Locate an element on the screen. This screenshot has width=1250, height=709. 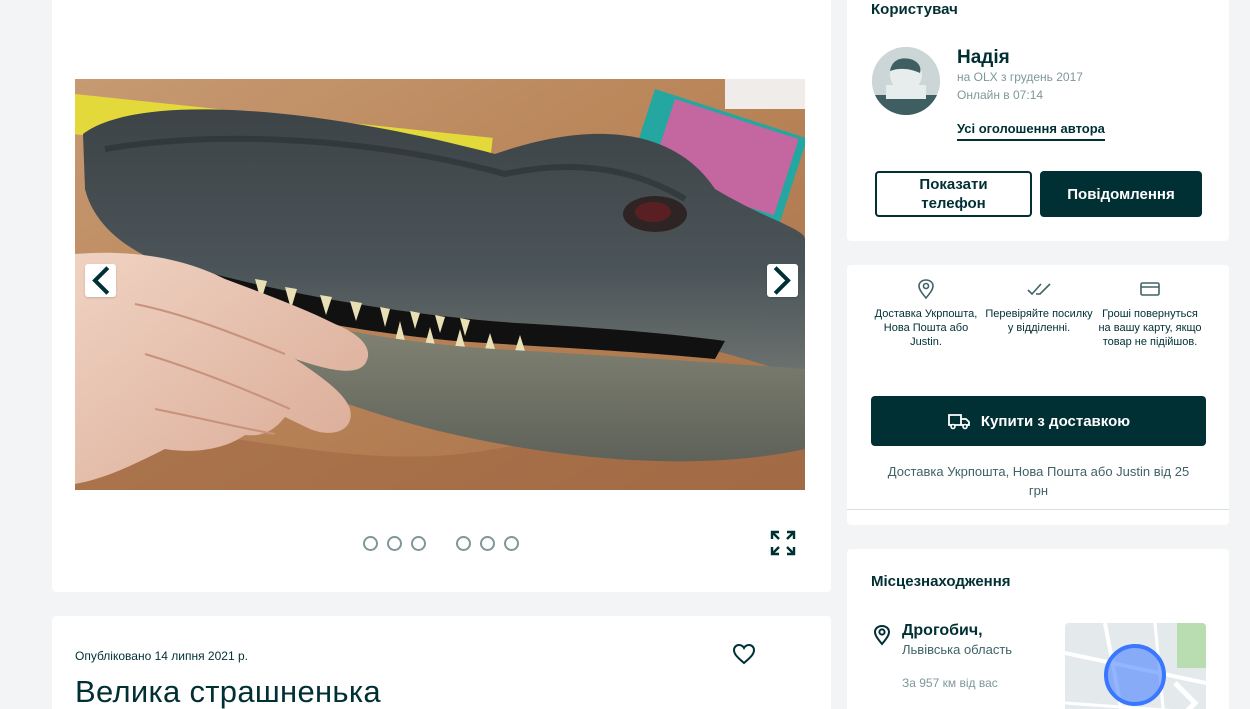
photo-pagination is located at coordinates (445, 543).